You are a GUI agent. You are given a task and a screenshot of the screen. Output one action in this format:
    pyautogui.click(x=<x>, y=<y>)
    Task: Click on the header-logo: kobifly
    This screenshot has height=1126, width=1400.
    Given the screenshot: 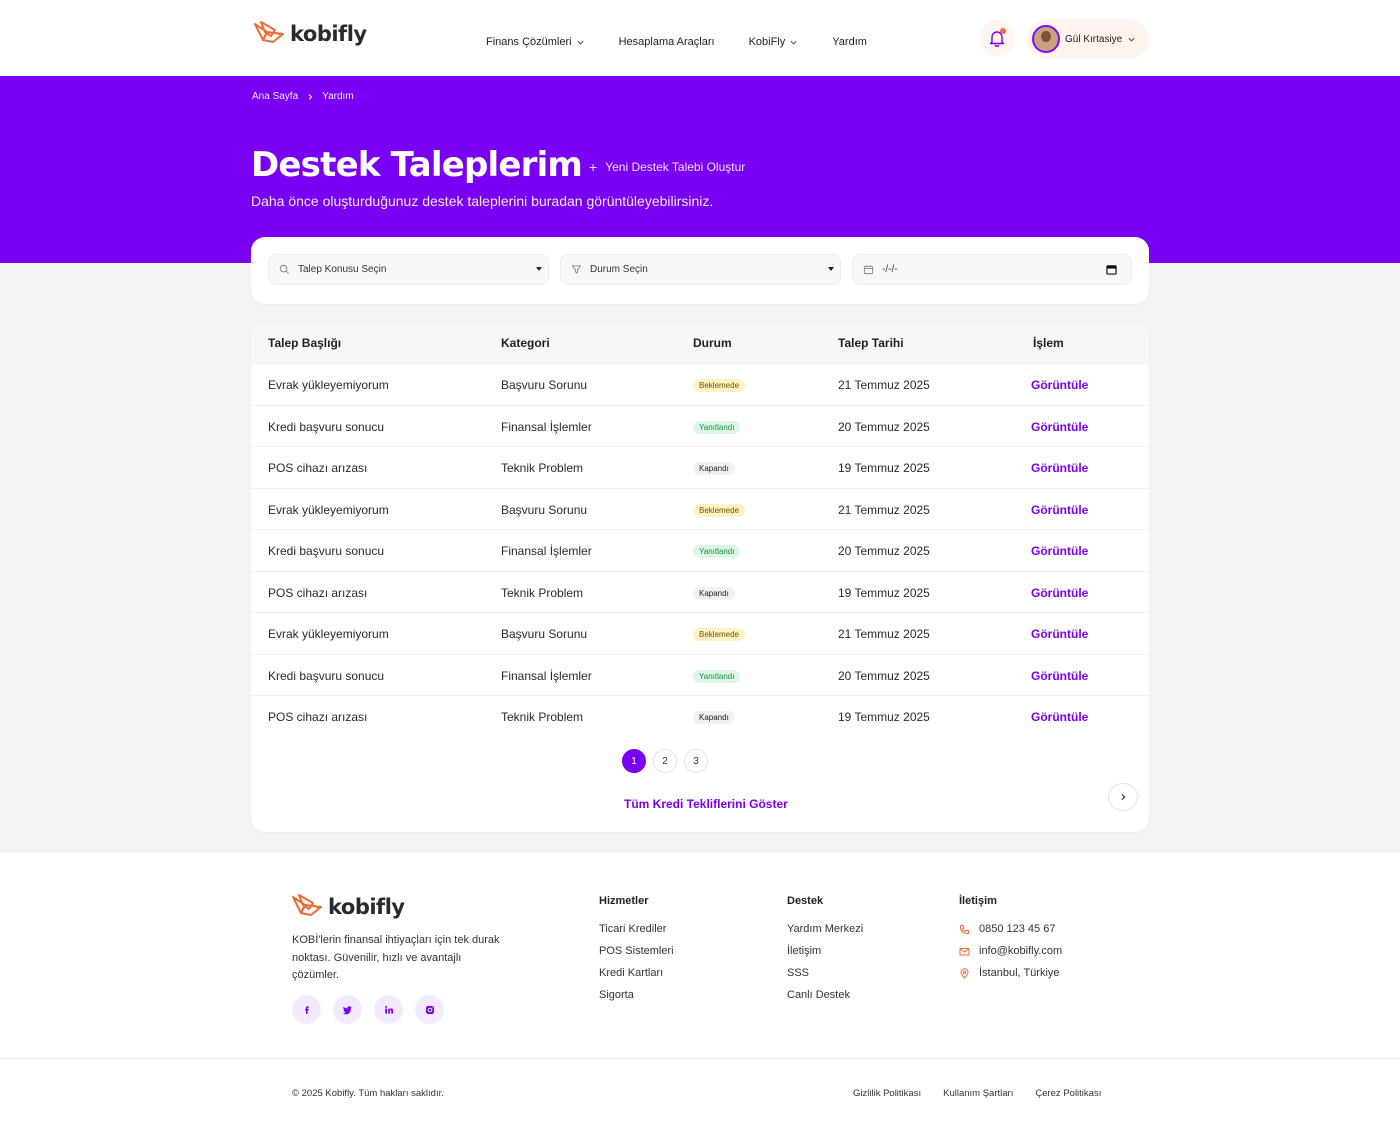 What is the action you would take?
    pyautogui.click(x=310, y=34)
    